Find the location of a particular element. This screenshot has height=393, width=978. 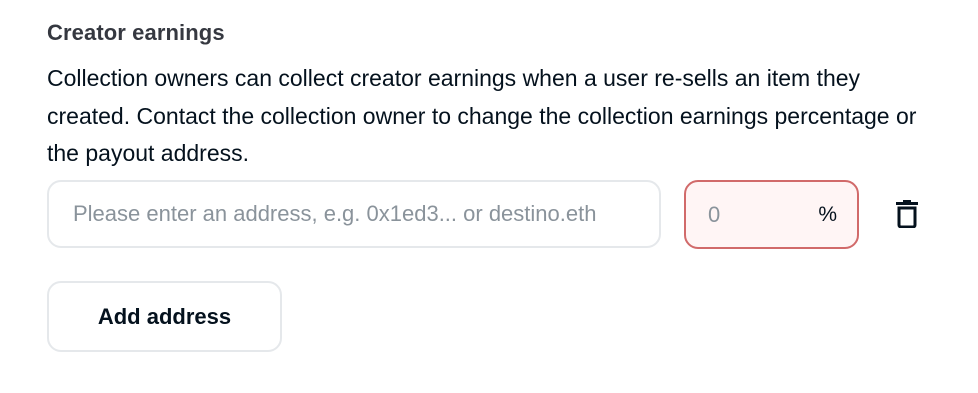

address-field is located at coordinates (354, 214).